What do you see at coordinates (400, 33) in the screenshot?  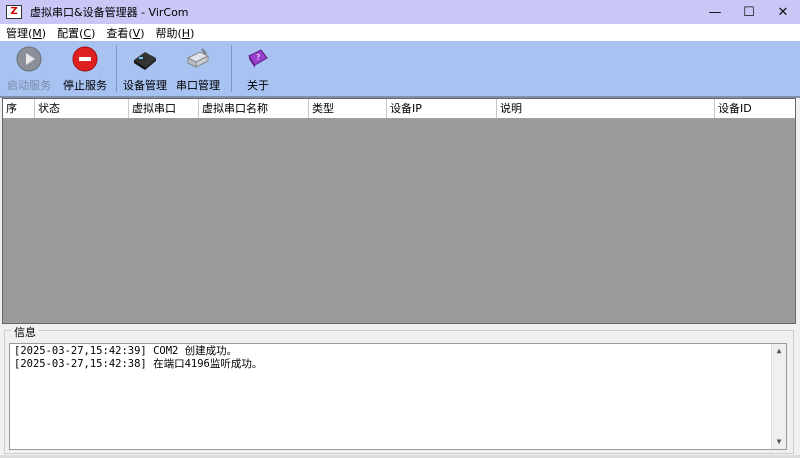 I see `menu-bar: 管理(M) 配置(C) 查看(V) 帮助(H)` at bounding box center [400, 33].